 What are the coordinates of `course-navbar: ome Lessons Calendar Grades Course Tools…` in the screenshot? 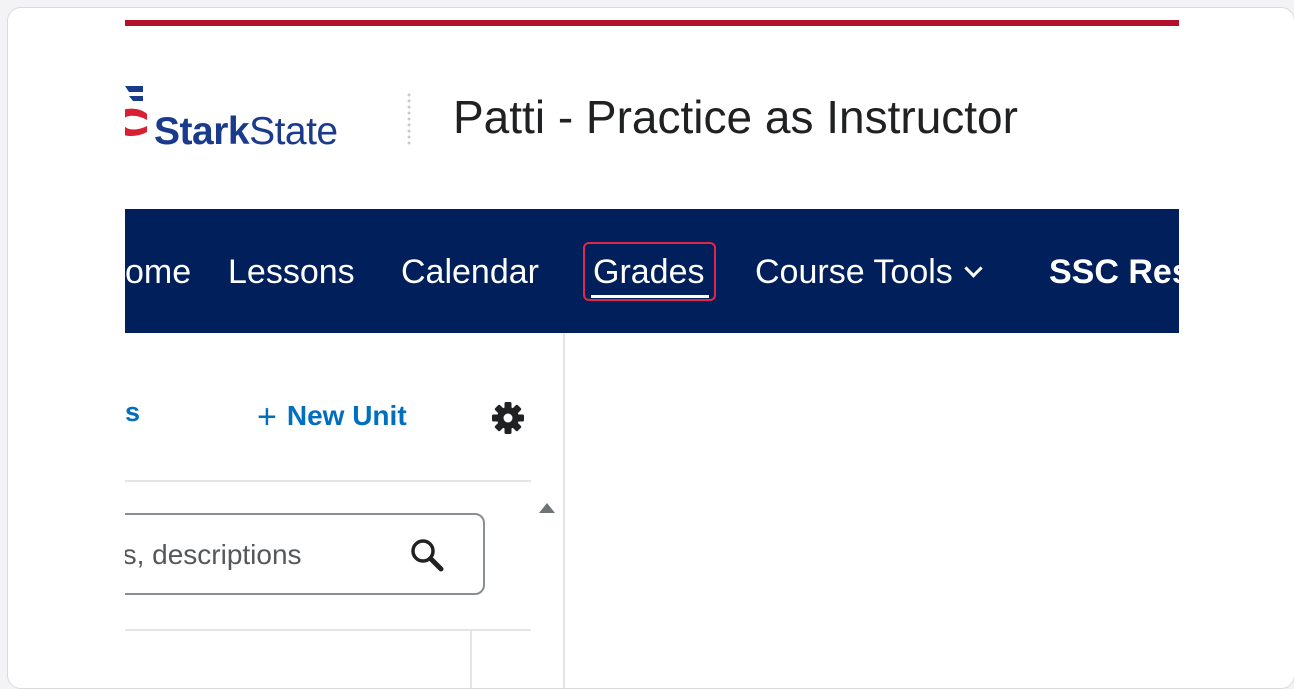 It's located at (652, 271).